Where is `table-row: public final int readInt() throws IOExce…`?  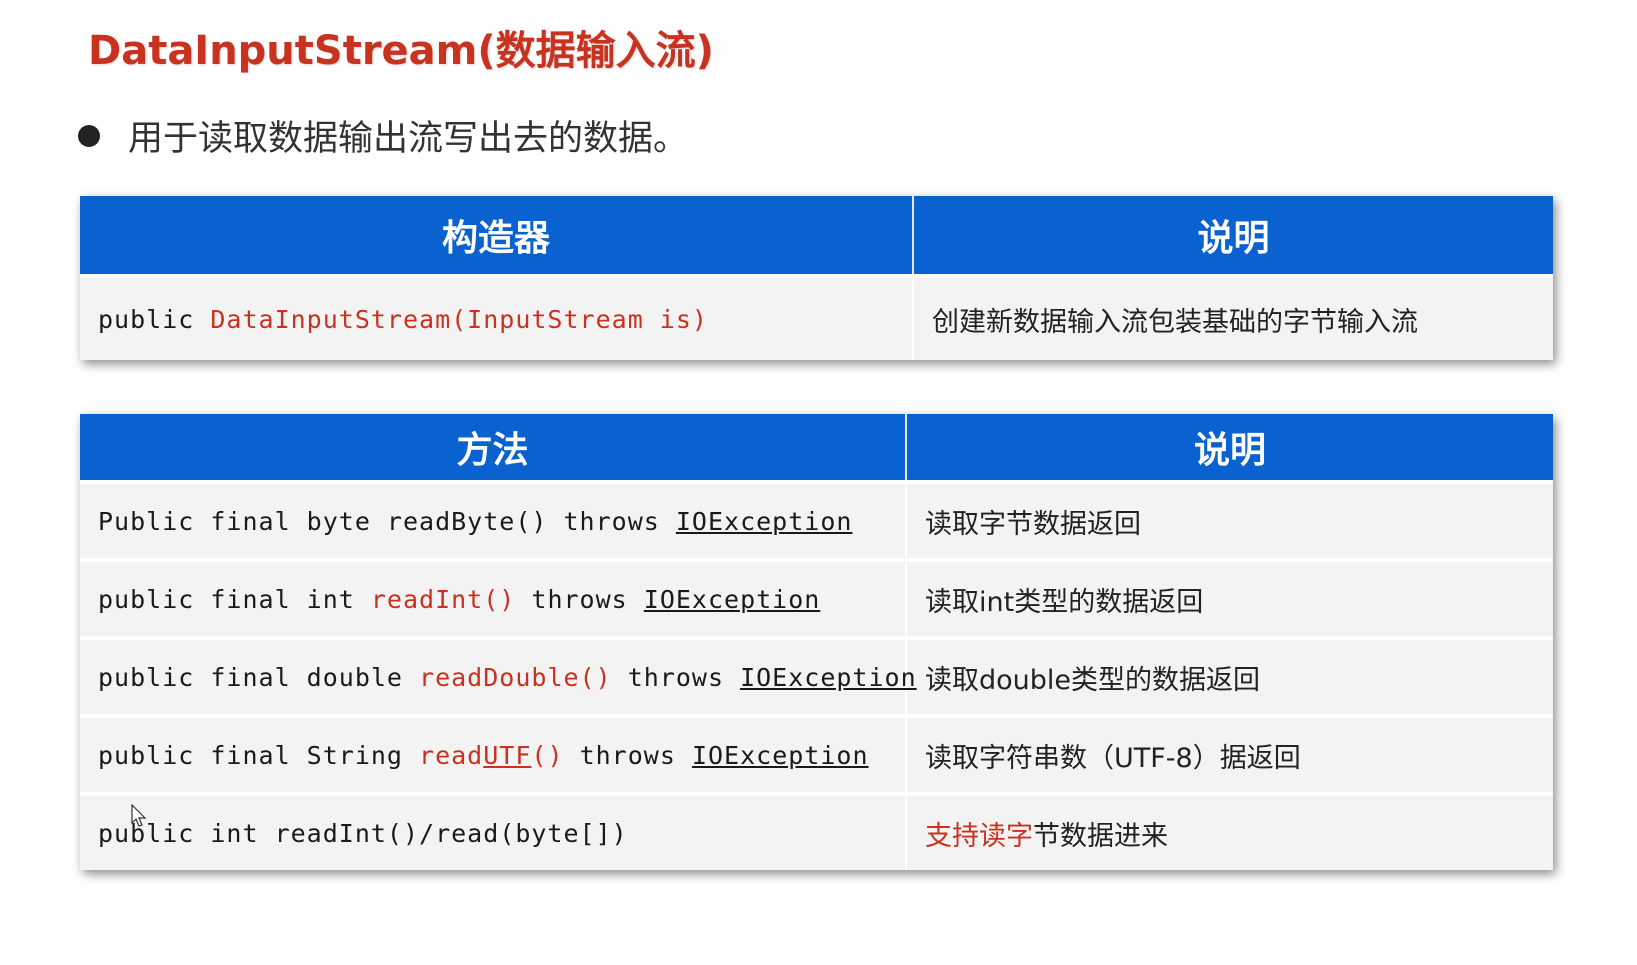
table-row: public final int readInt() throws IOExce… is located at coordinates (816, 598).